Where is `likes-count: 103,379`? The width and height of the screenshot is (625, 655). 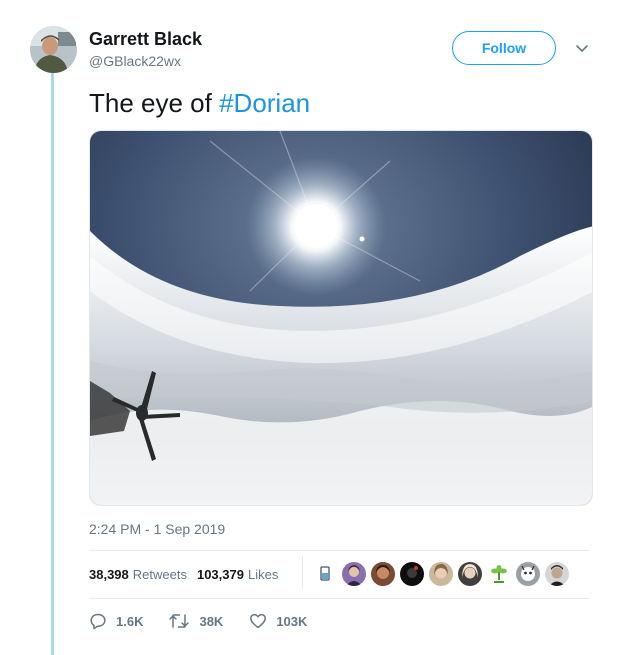
likes-count: 103,379 is located at coordinates (220, 574).